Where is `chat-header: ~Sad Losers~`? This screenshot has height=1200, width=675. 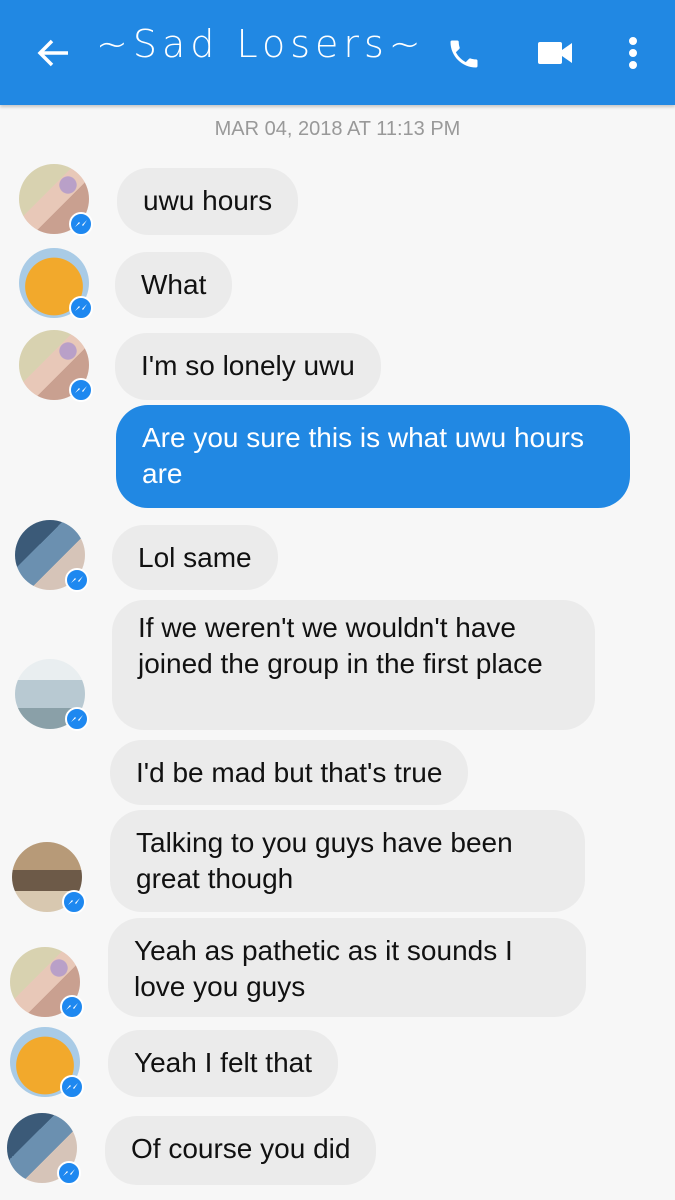 chat-header: ~Sad Losers~ is located at coordinates (337, 52).